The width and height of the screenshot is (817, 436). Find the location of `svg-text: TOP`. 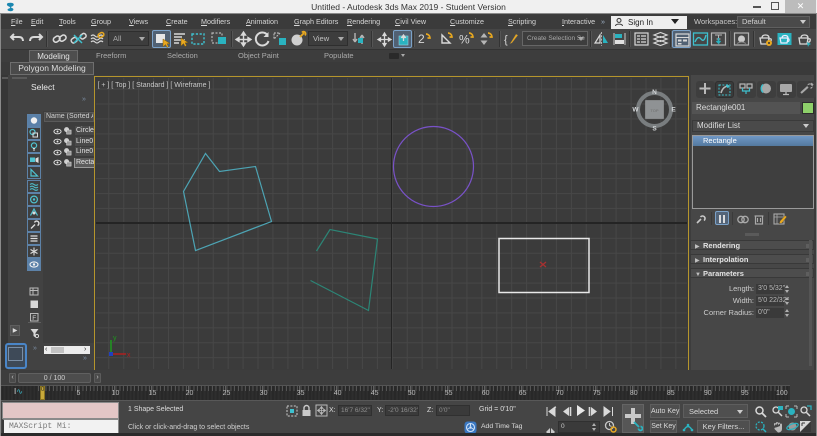

svg-text: TOP is located at coordinates (654, 110).